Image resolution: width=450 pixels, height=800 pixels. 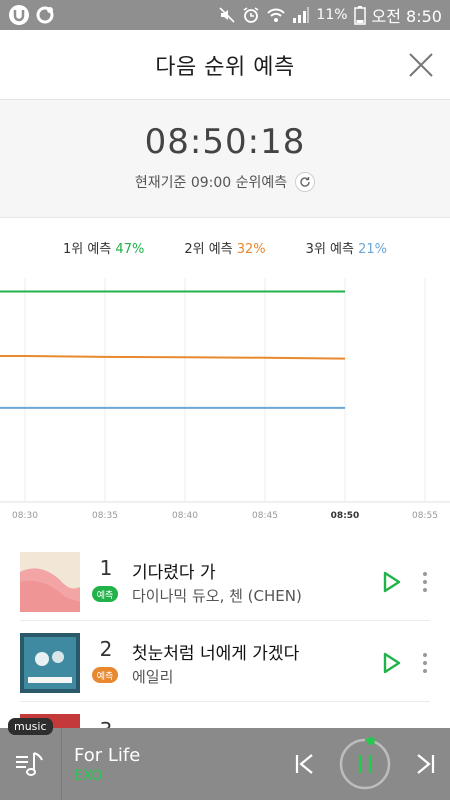 I want to click on countdown-time: 08:50:18, so click(x=225, y=142).